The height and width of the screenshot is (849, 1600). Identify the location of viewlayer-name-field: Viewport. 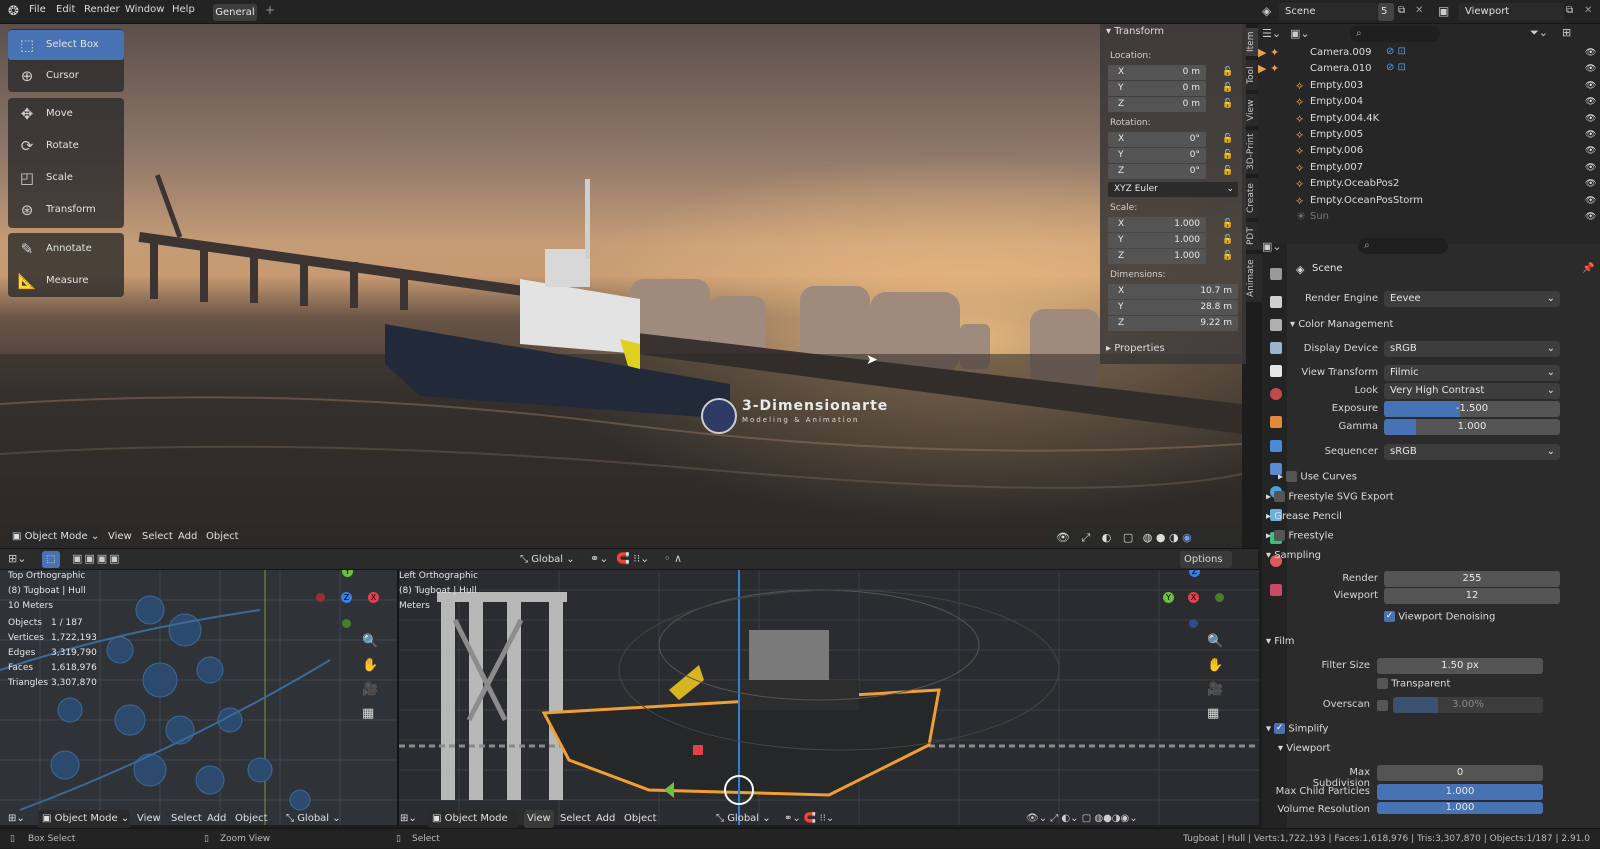
(1511, 12).